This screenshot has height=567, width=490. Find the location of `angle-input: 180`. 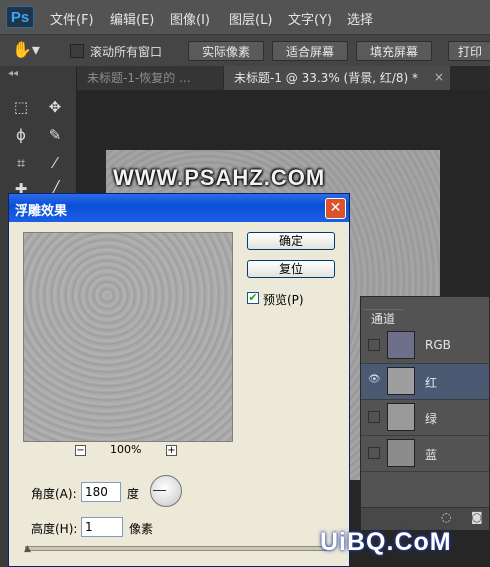

angle-input: 180 is located at coordinates (101, 492).